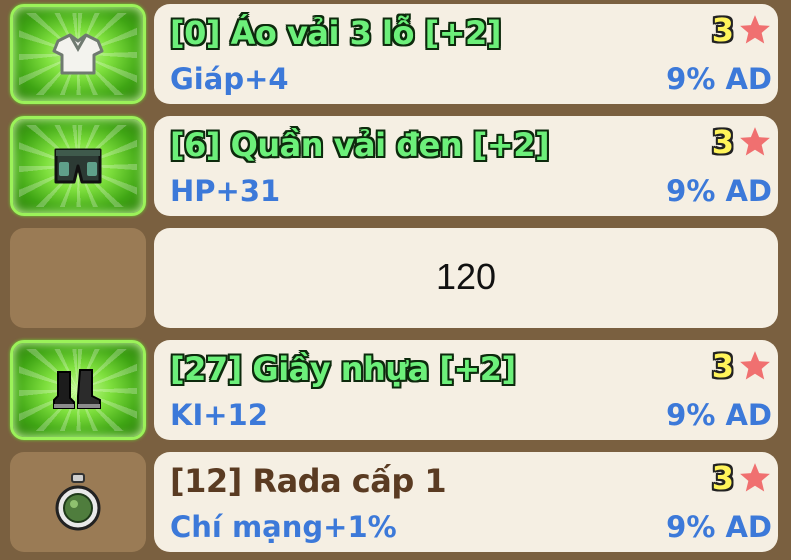  What do you see at coordinates (335, 33) in the screenshot?
I see `item-name: [0] Áo vải 3 lỗ [+2]` at bounding box center [335, 33].